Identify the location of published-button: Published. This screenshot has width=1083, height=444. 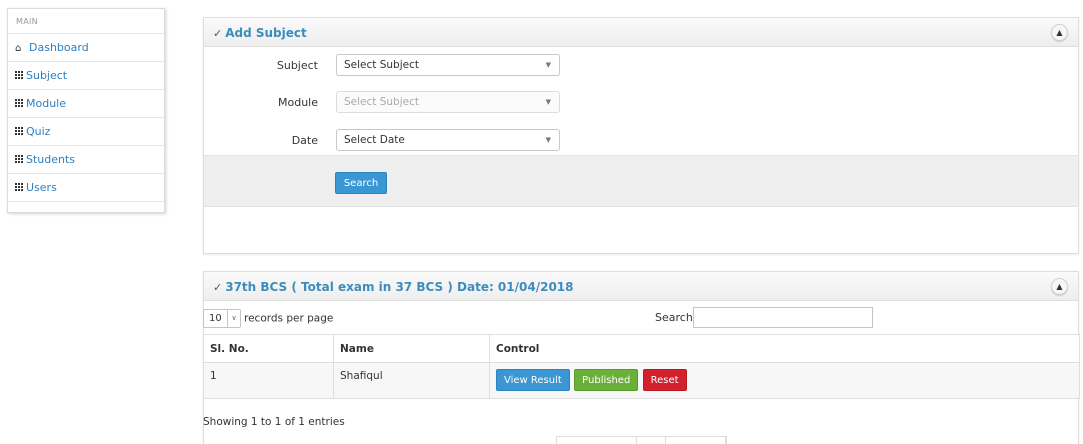
(606, 380).